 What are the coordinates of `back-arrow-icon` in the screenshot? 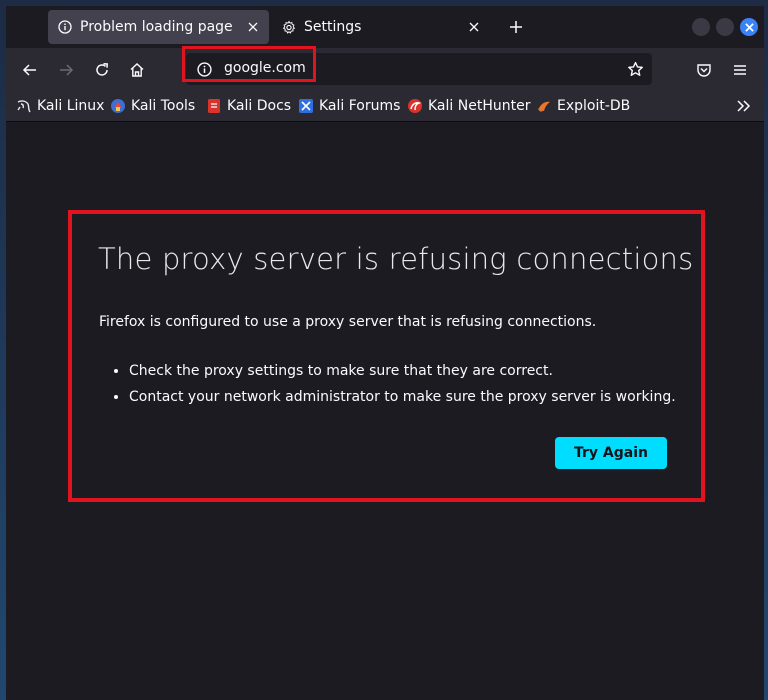 It's located at (29, 70).